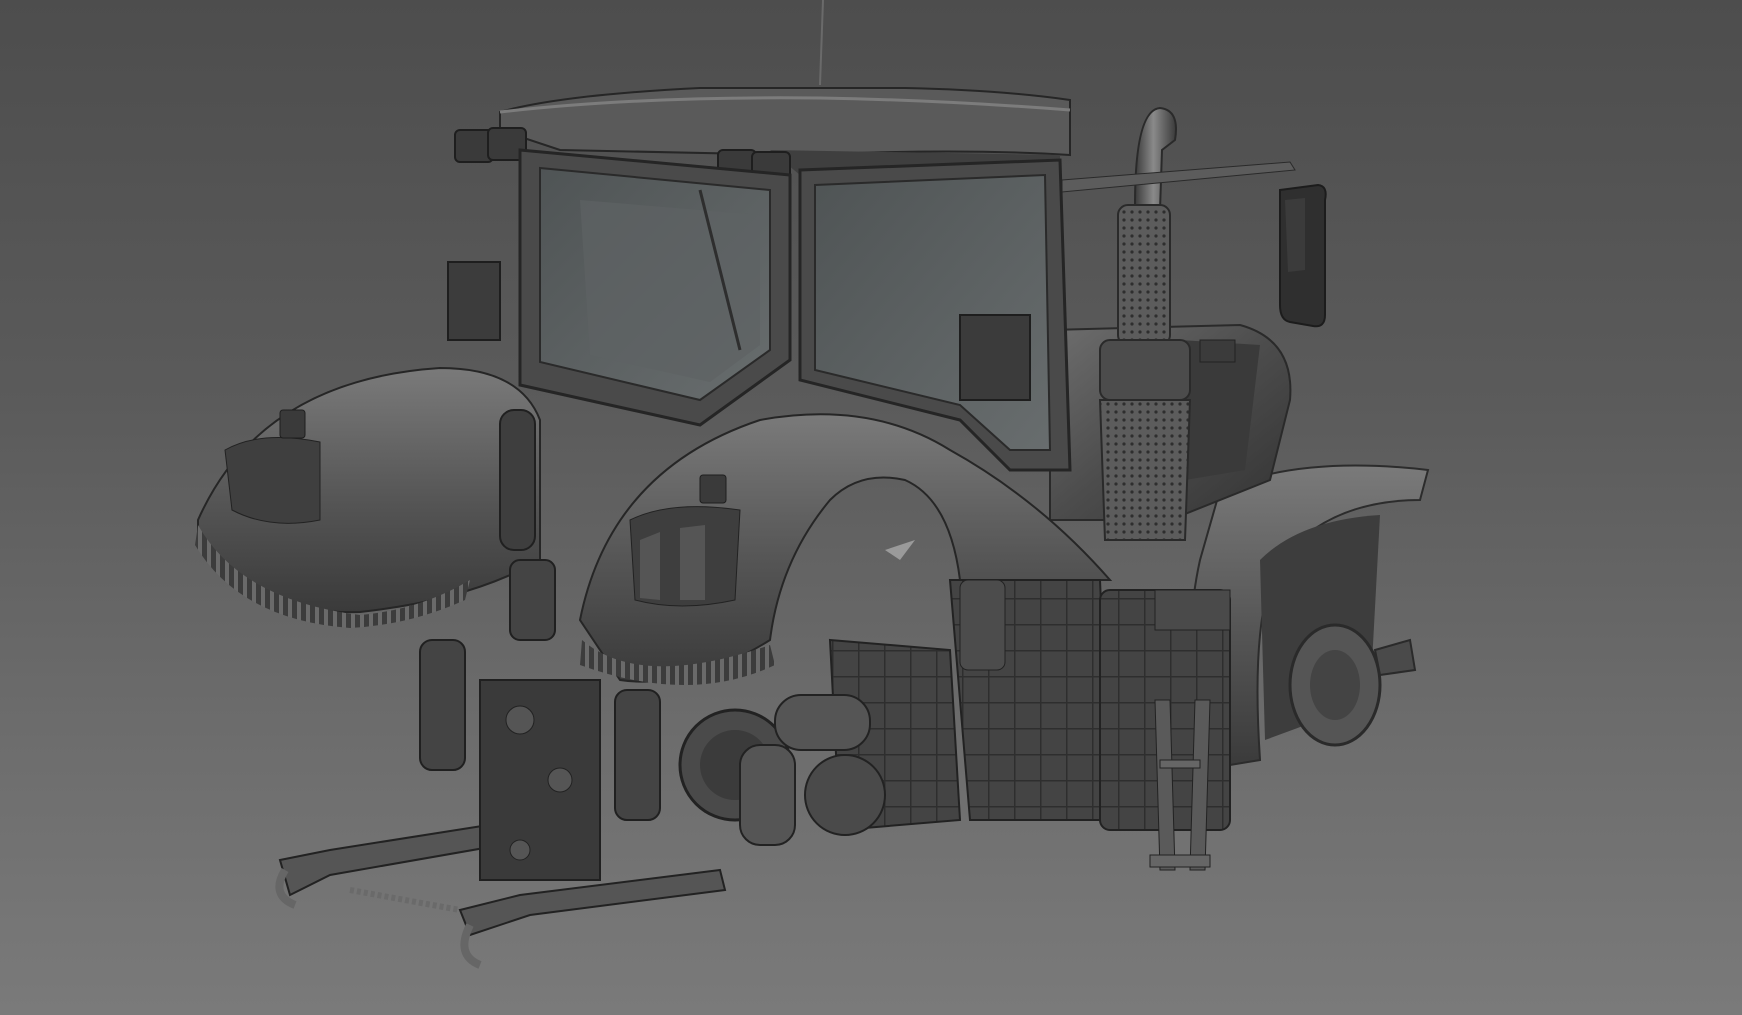  I want to click on cab, so click(759, 279).